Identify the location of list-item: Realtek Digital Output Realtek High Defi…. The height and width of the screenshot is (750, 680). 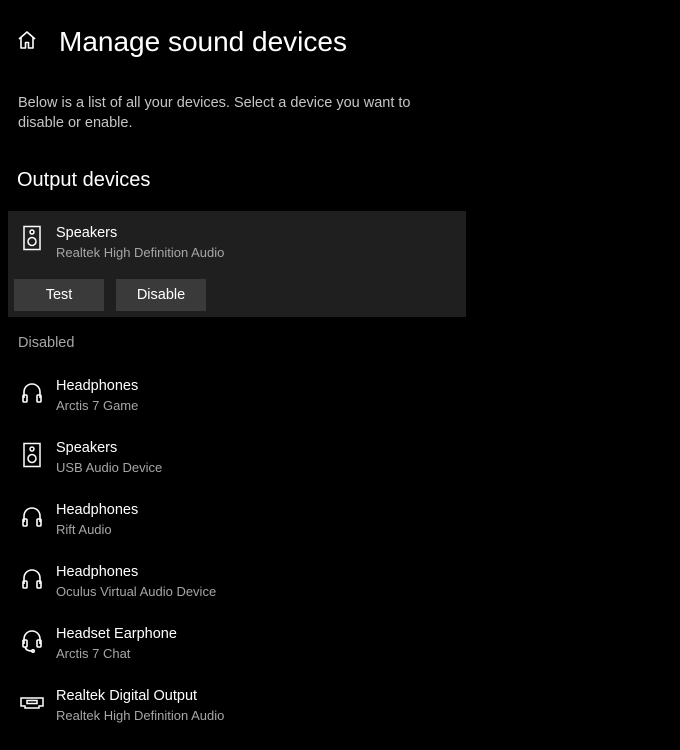
(233, 711).